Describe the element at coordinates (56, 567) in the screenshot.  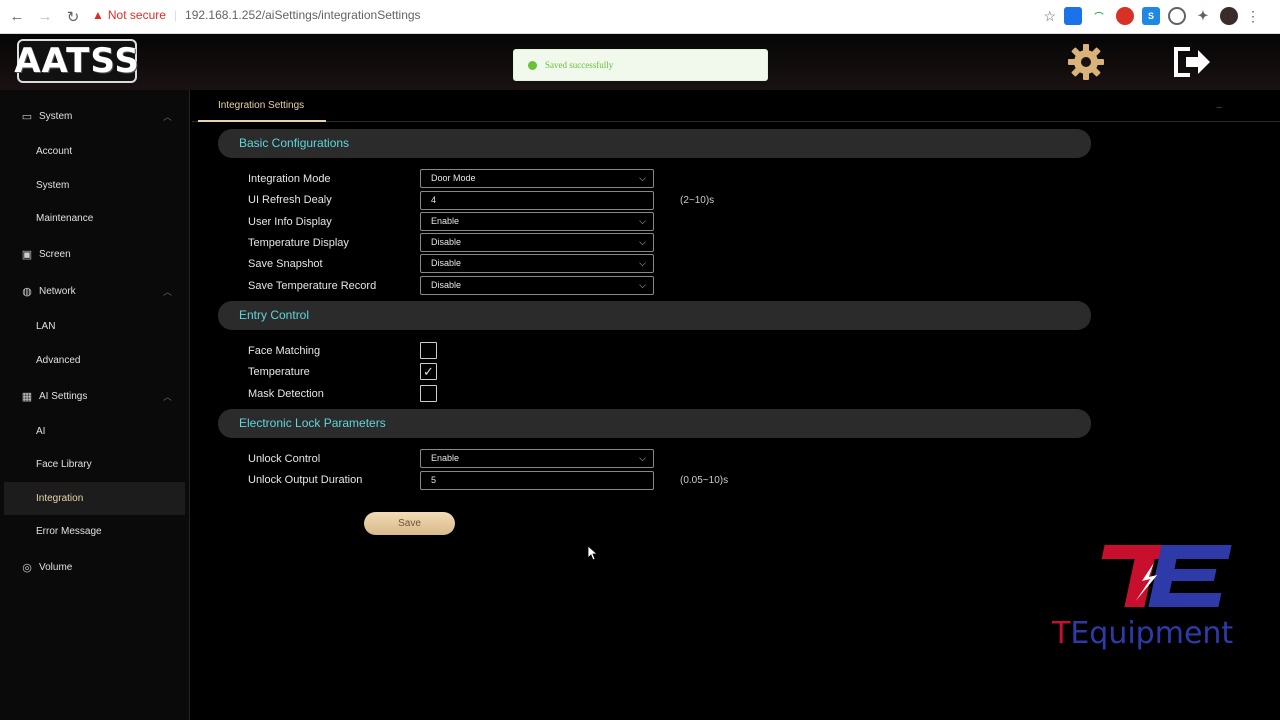
I see `sidebar-item-label: Volume` at that location.